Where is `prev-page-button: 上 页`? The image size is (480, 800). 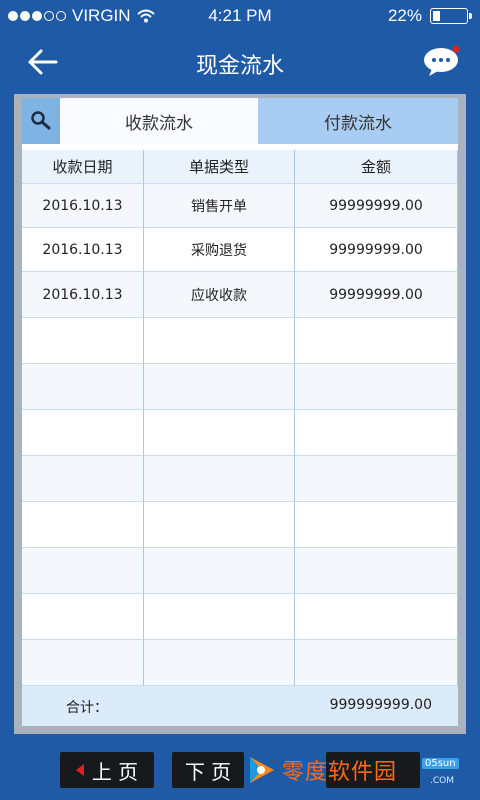
prev-page-button: 上 页 is located at coordinates (107, 770).